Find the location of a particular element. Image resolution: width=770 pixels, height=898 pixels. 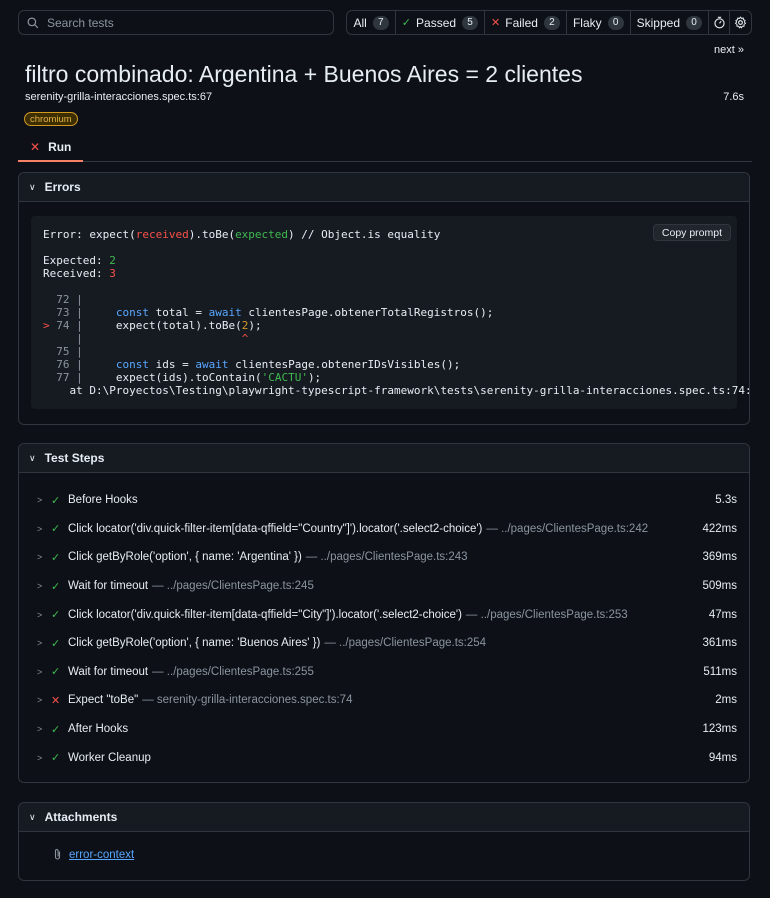

filter-skipped: Skipped 0 is located at coordinates (670, 22).